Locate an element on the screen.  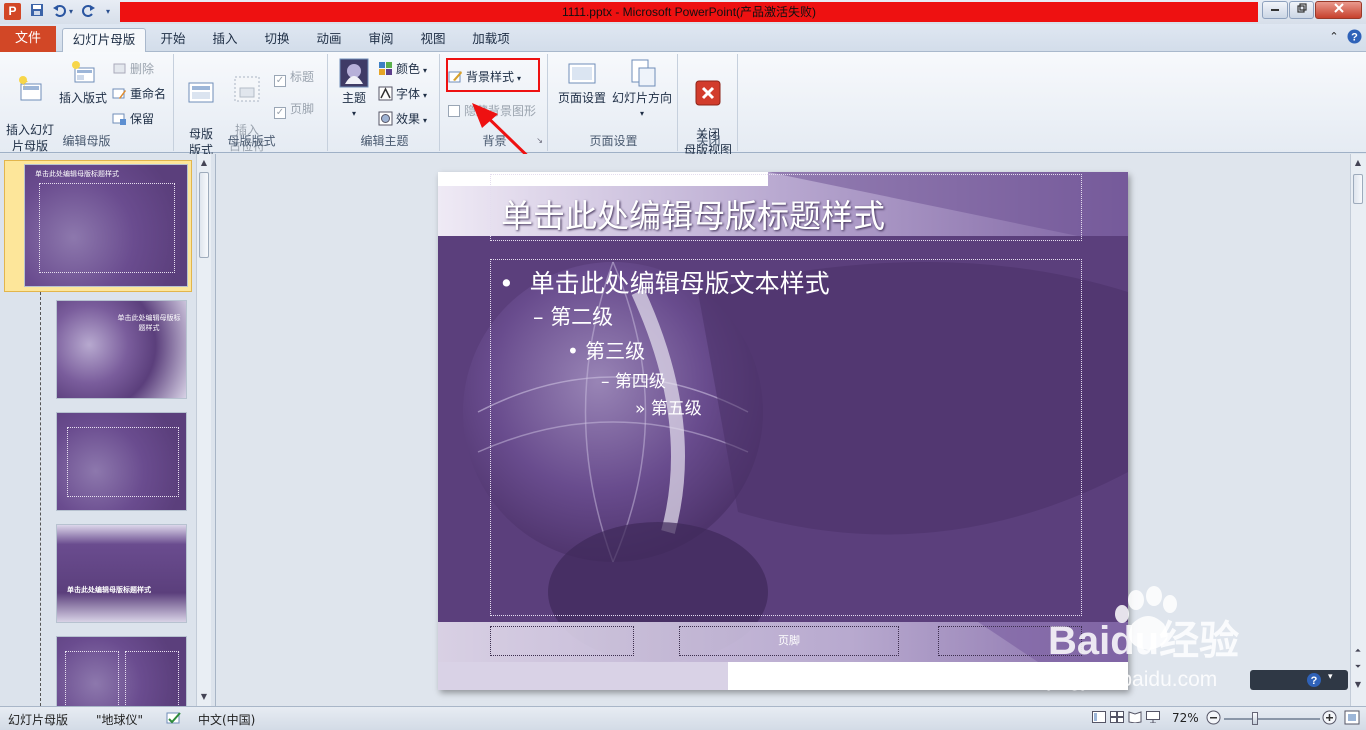
thumbnail-4-title: 单击此处编辑母版标题样式 is located at coordinates (109, 590).